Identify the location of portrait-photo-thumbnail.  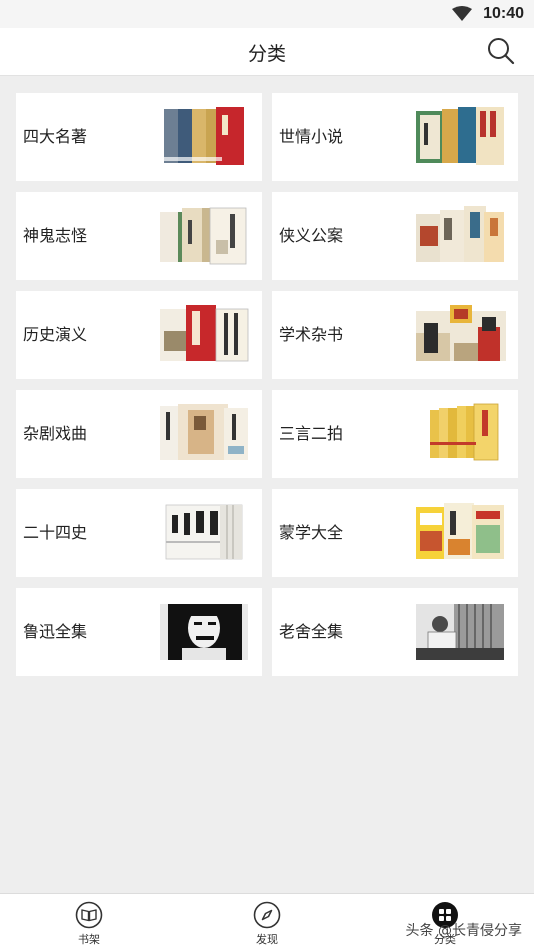
(460, 632).